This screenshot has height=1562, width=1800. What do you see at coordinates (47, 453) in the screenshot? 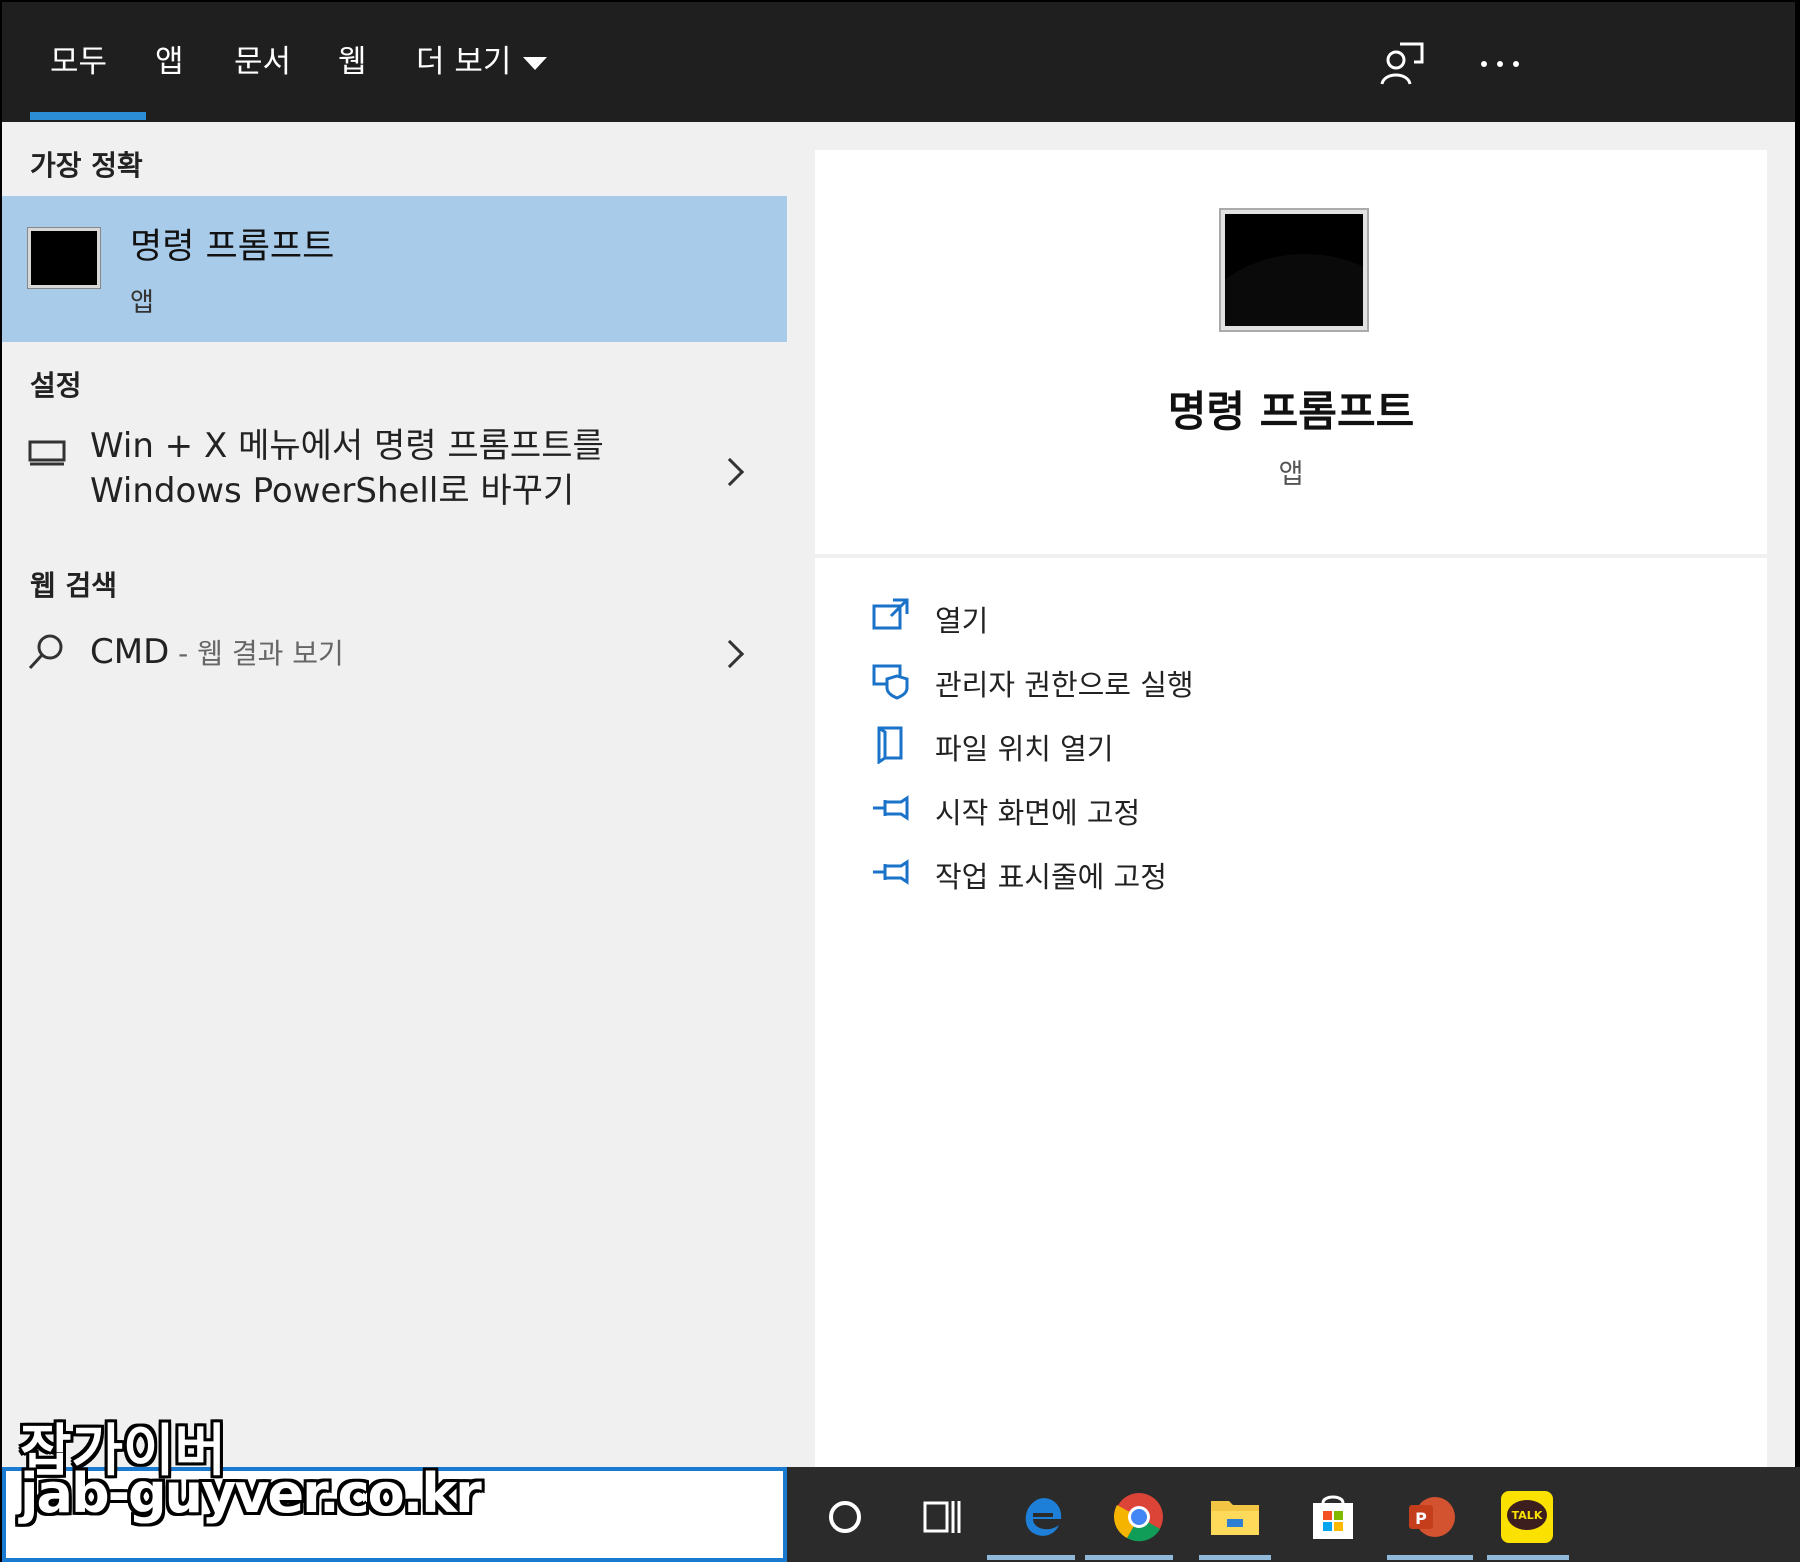
I see `monitor-icon` at bounding box center [47, 453].